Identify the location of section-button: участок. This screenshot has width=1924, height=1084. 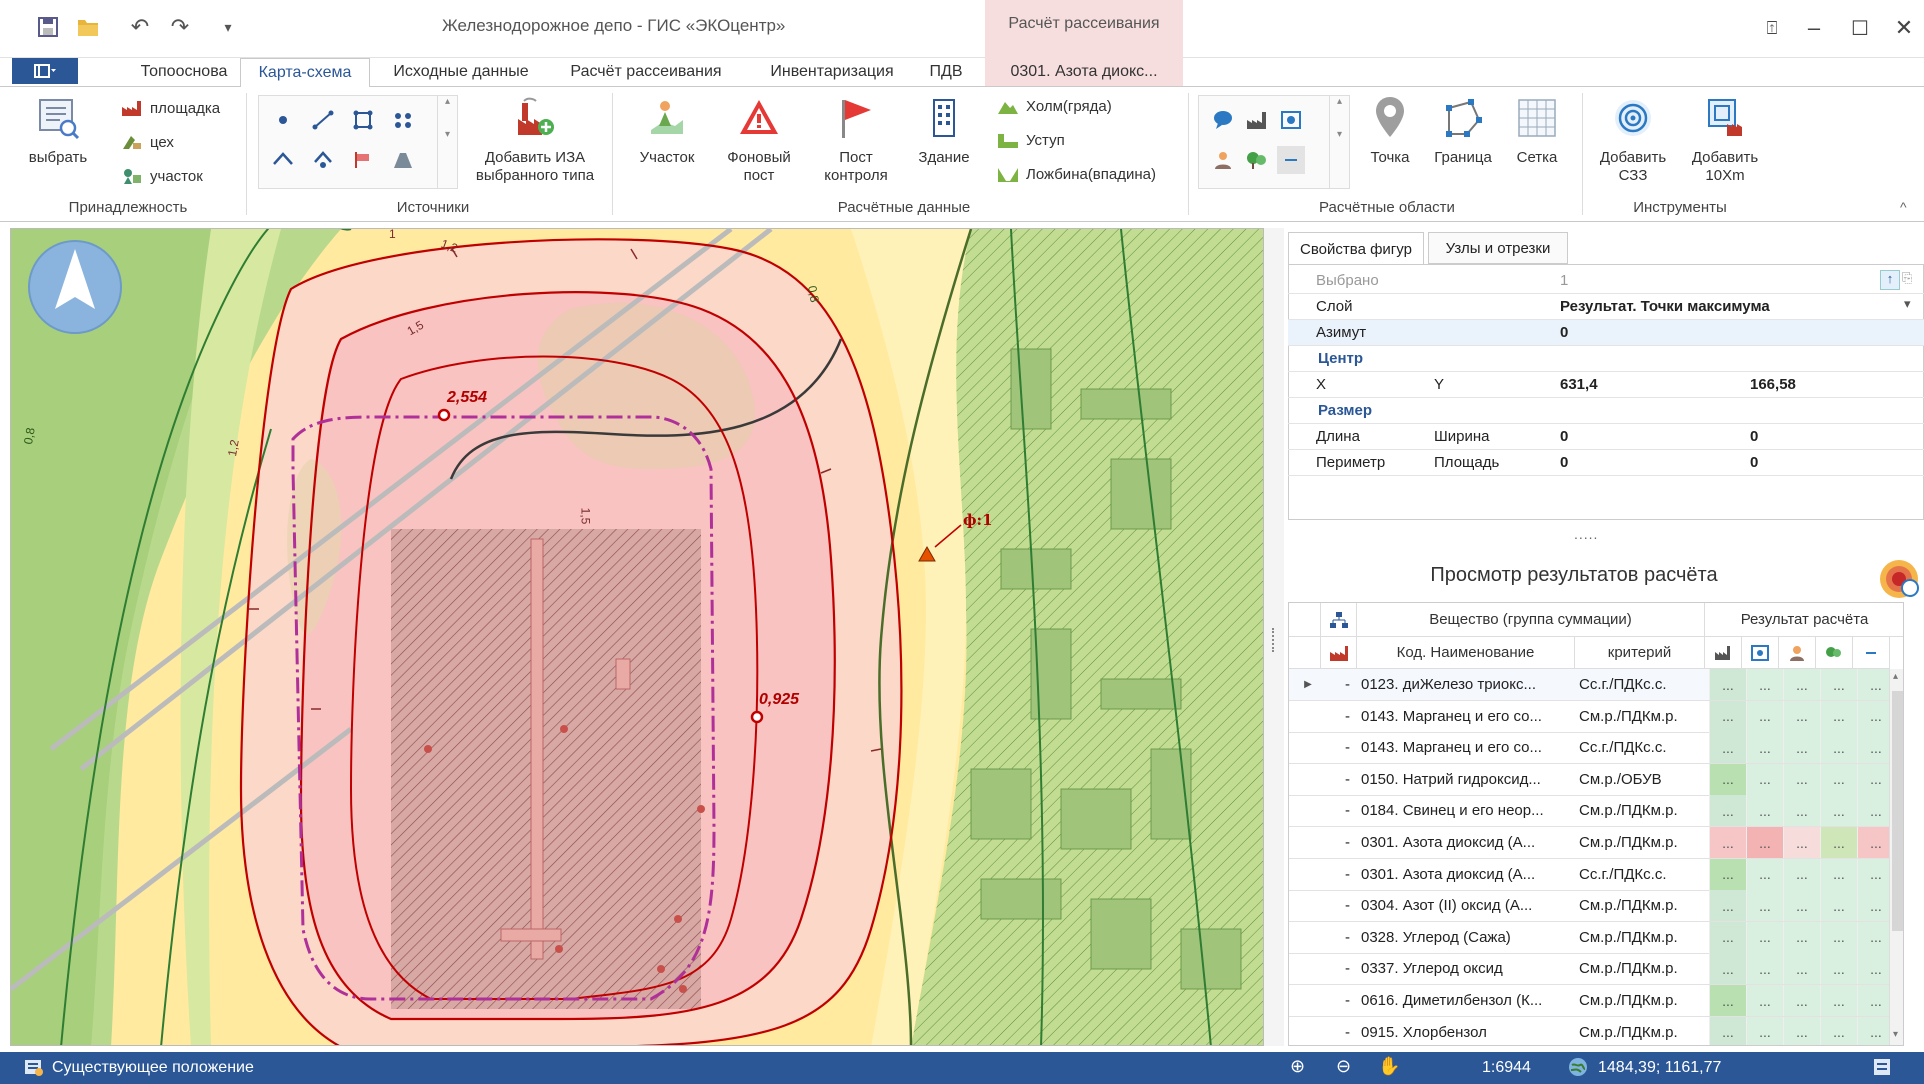
(161, 176).